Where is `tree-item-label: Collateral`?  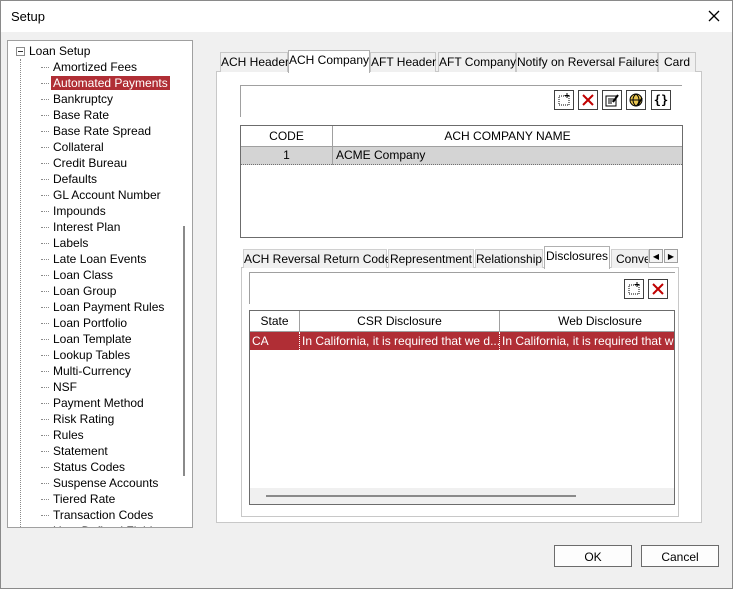
tree-item-label: Collateral is located at coordinates (78, 147).